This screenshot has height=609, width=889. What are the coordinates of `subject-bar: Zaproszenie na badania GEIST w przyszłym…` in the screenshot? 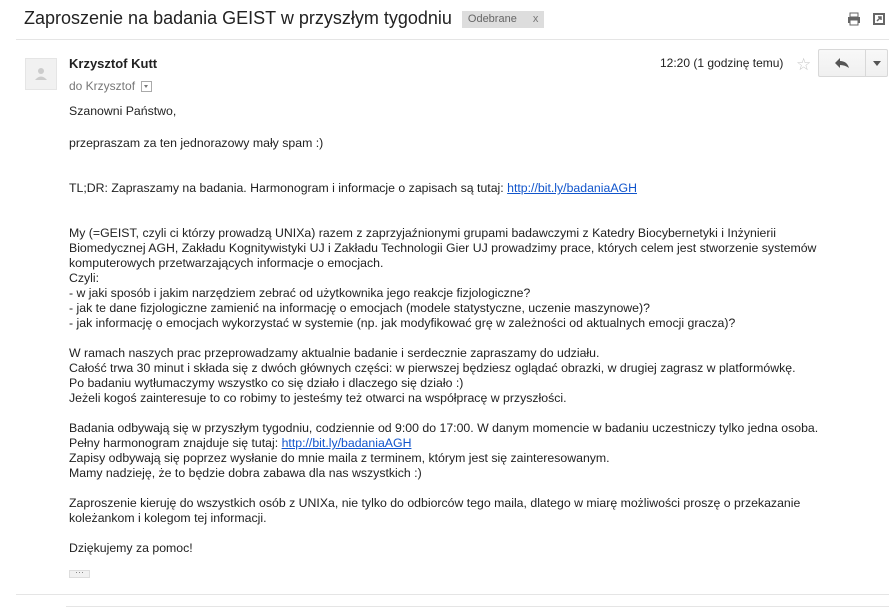 It's located at (284, 18).